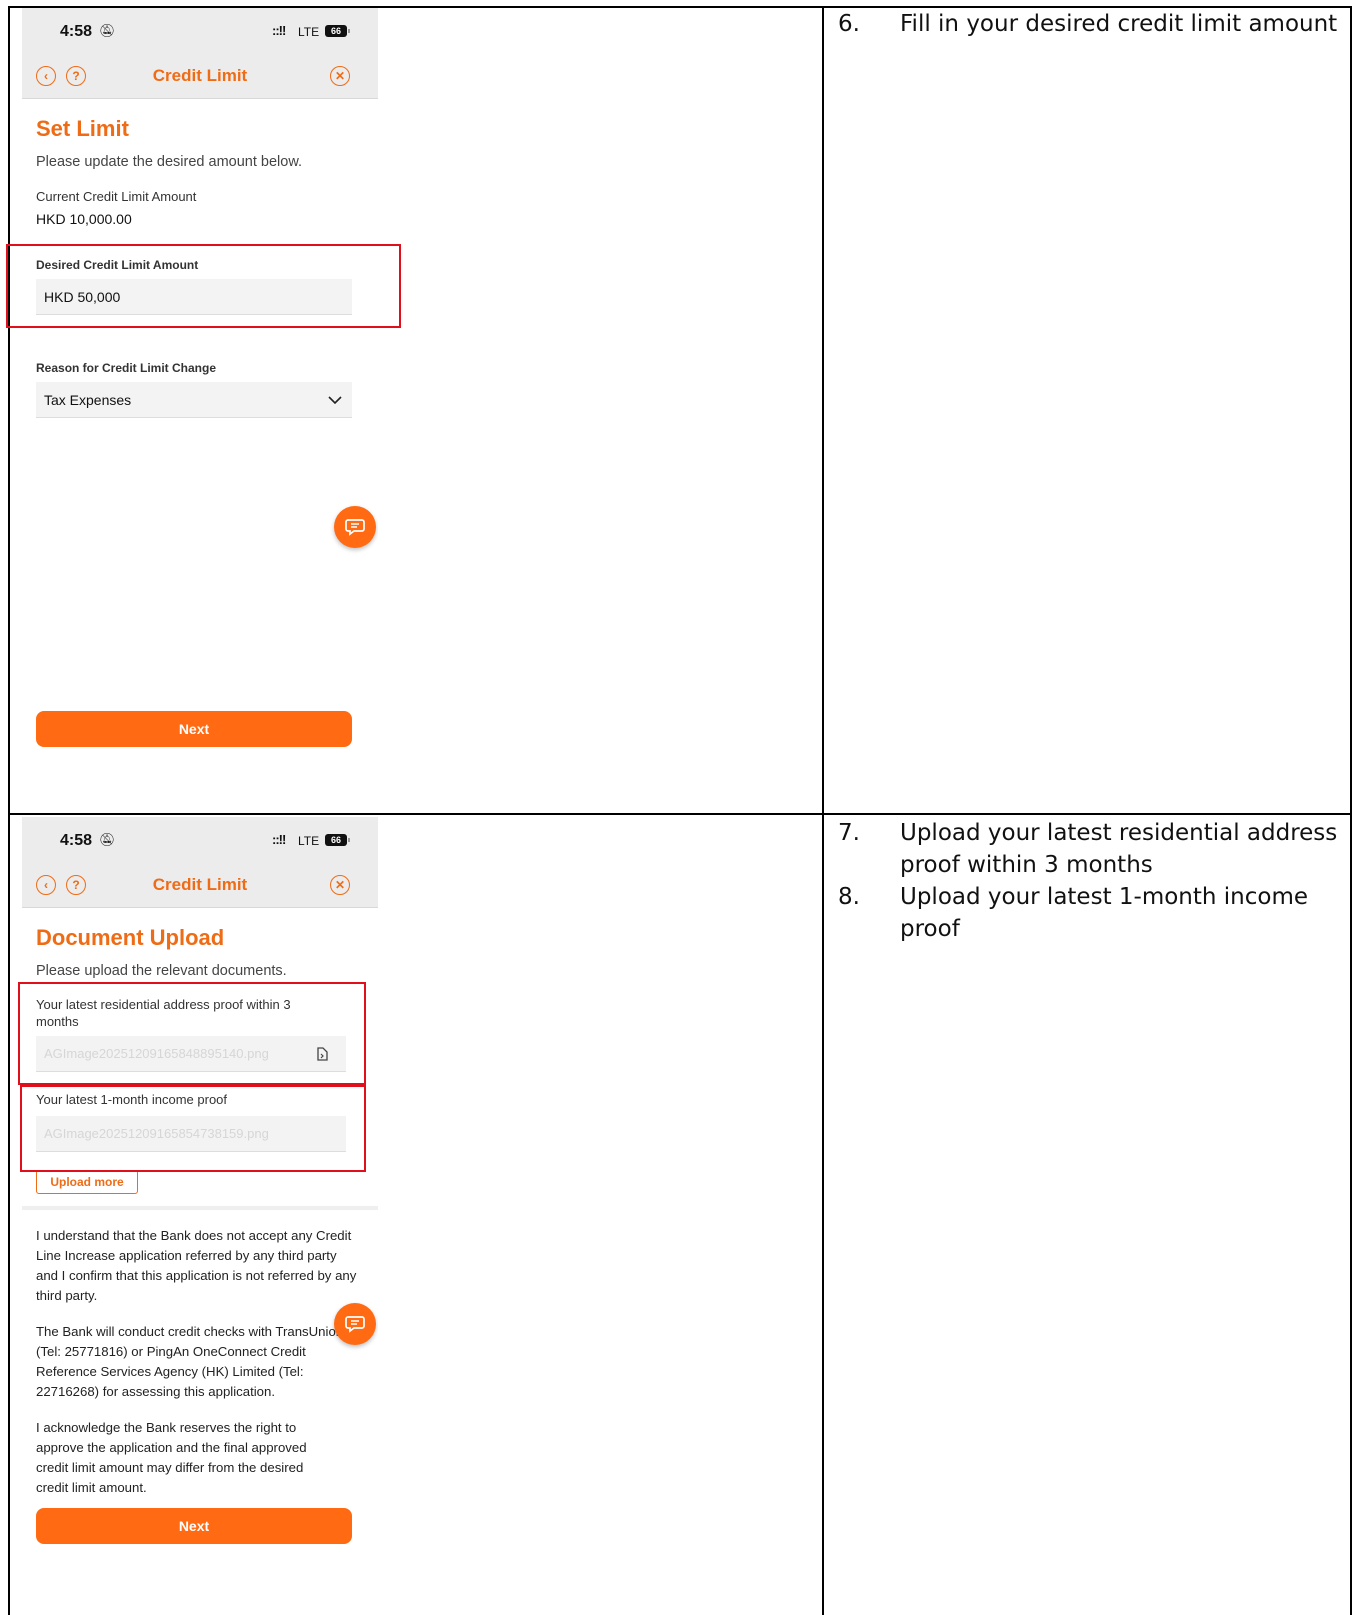 The width and height of the screenshot is (1357, 1615). Describe the element at coordinates (193, 1128) in the screenshot. I see `highlight-box-income-proof` at that location.